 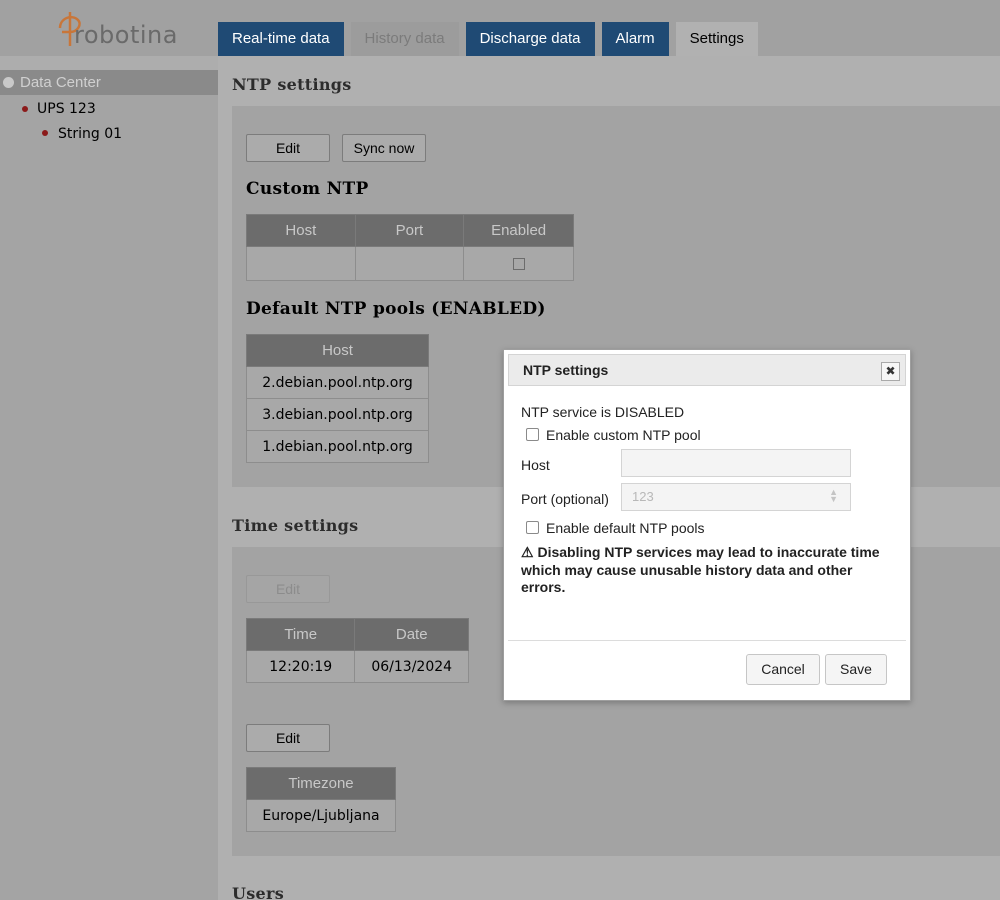 I want to click on table-row: 1.debian.pool.ntp.org, so click(x=337, y=446).